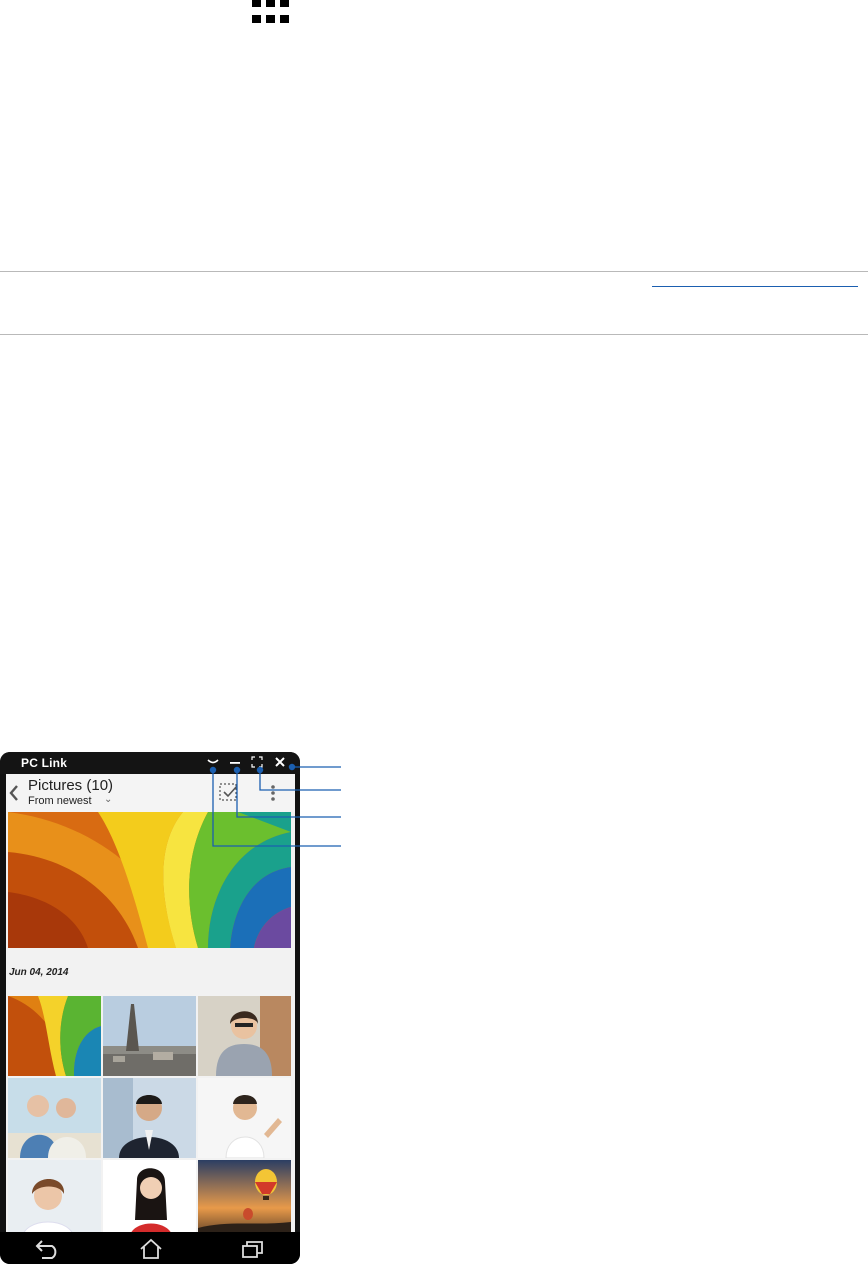 The height and width of the screenshot is (1265, 868). Describe the element at coordinates (253, 1249) in the screenshot. I see `recent-apps-icon` at that location.